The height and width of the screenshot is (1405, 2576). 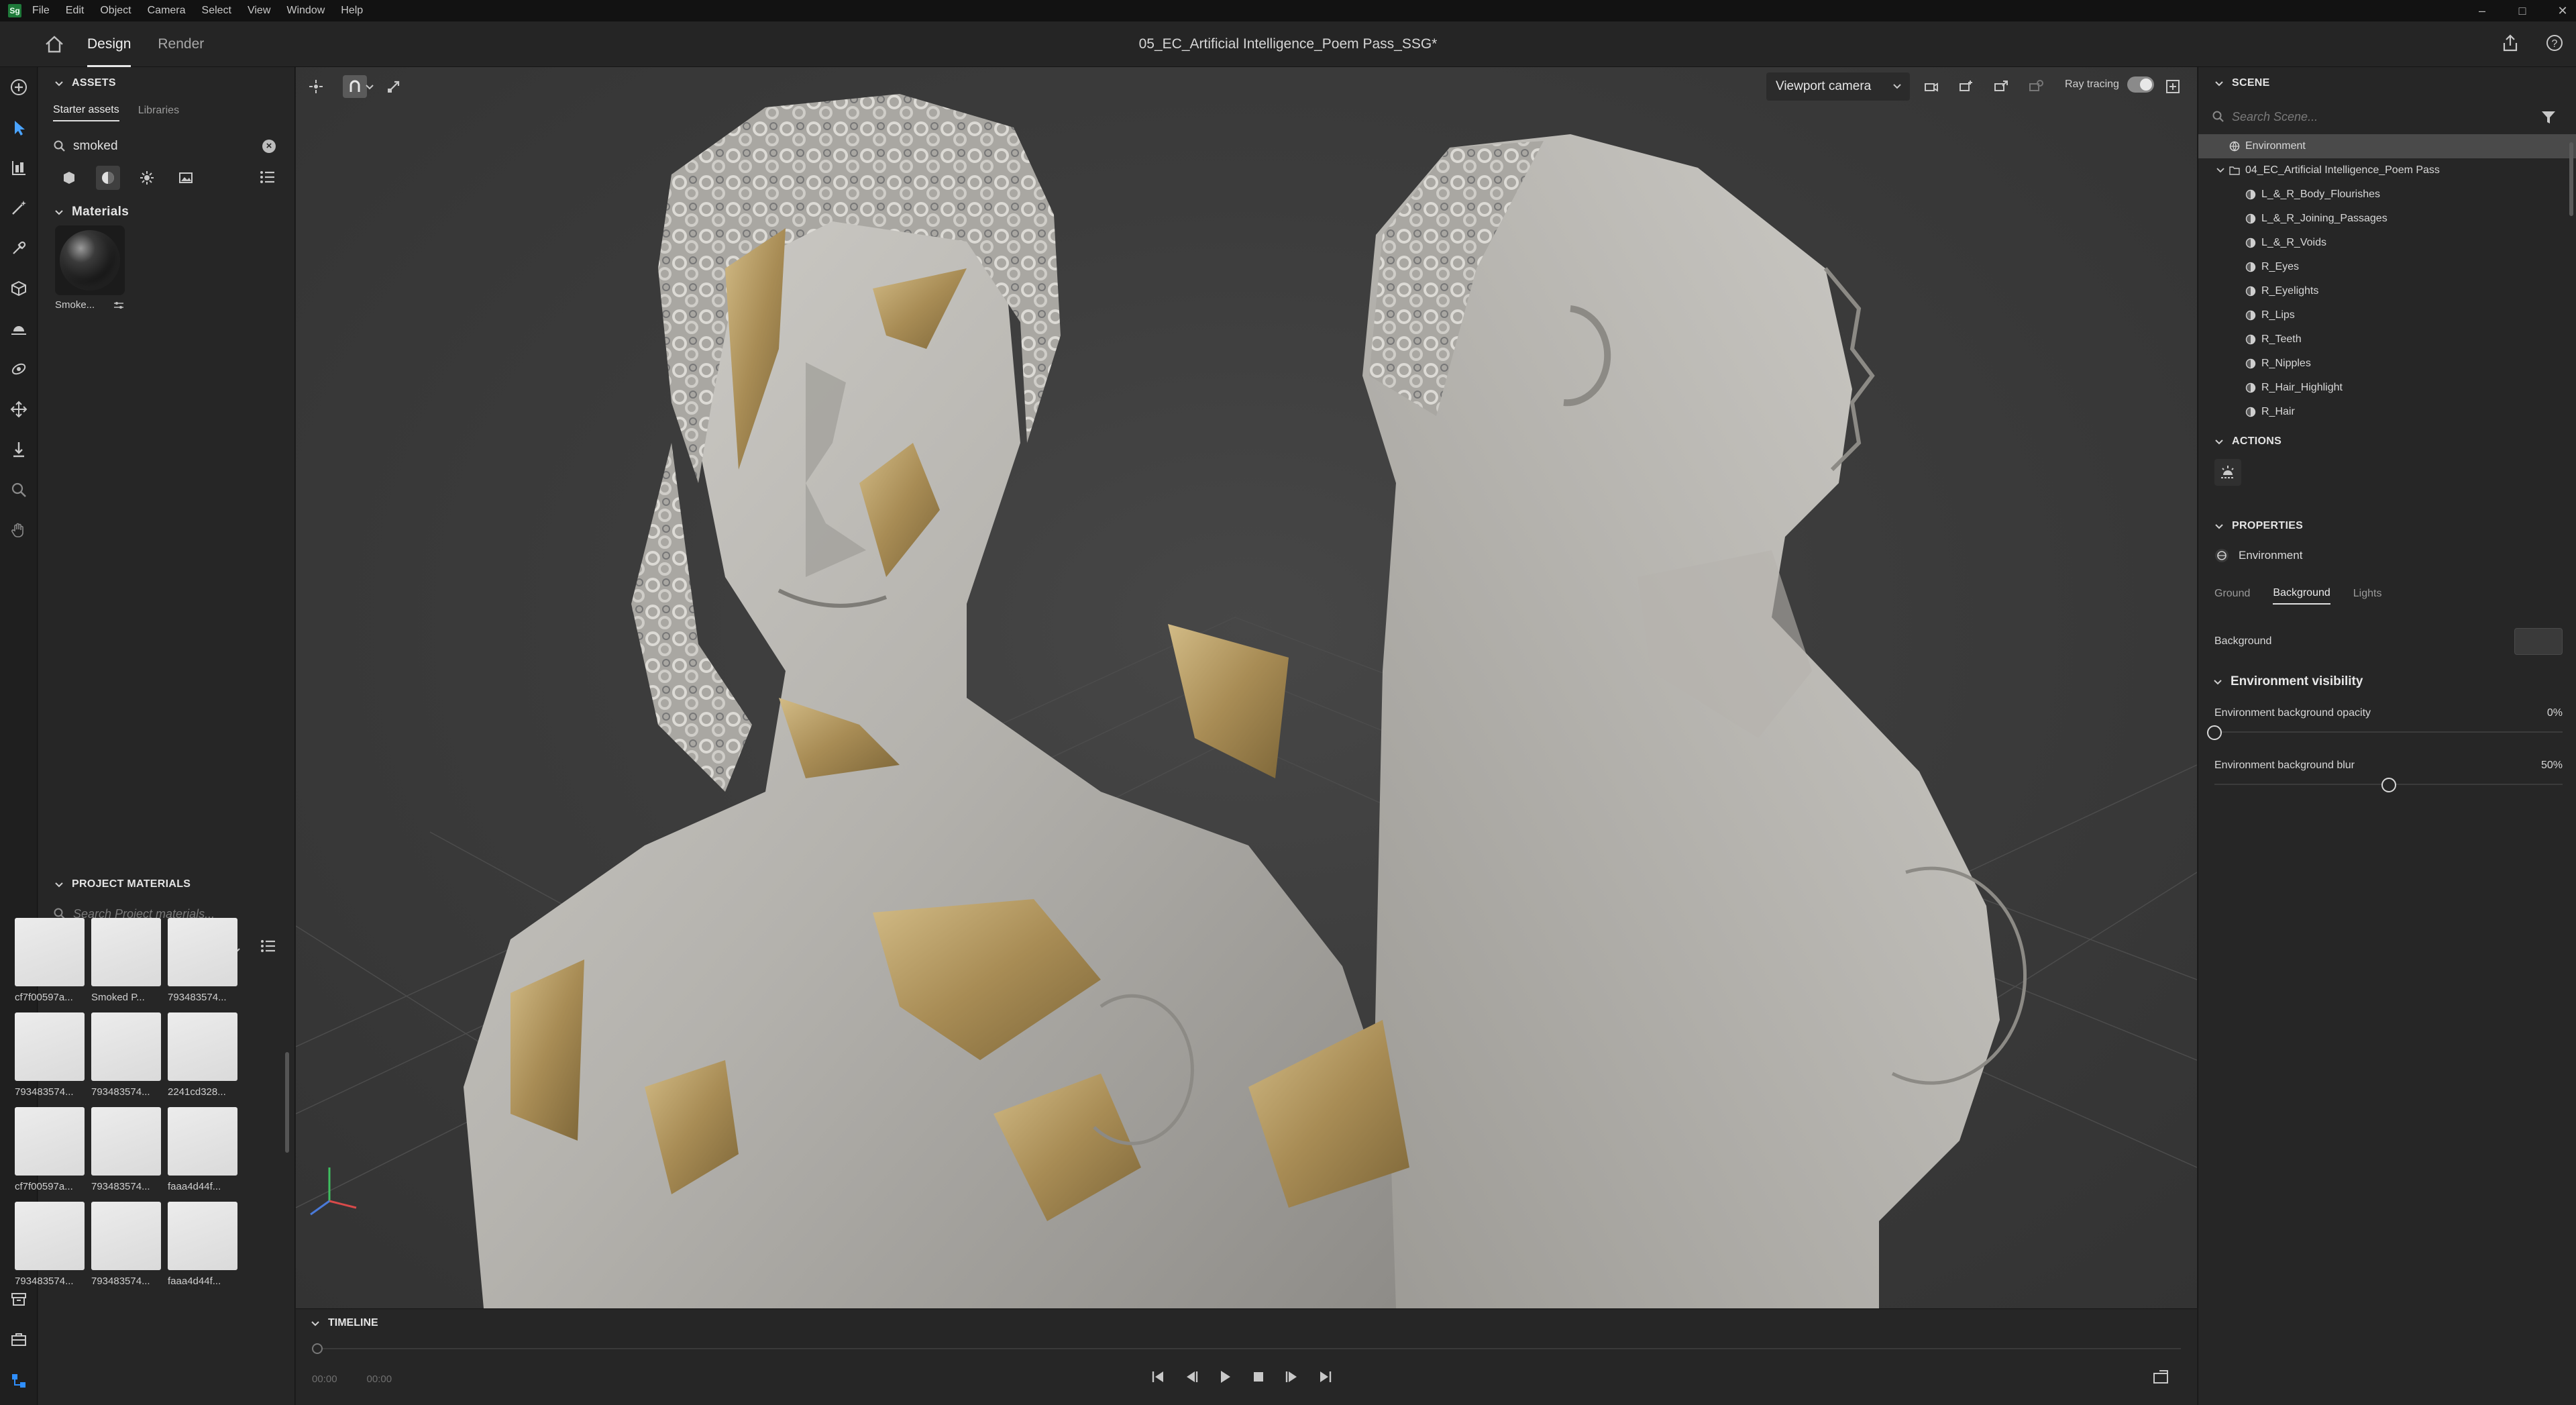 I want to click on menu-camera: Camera, so click(x=167, y=11).